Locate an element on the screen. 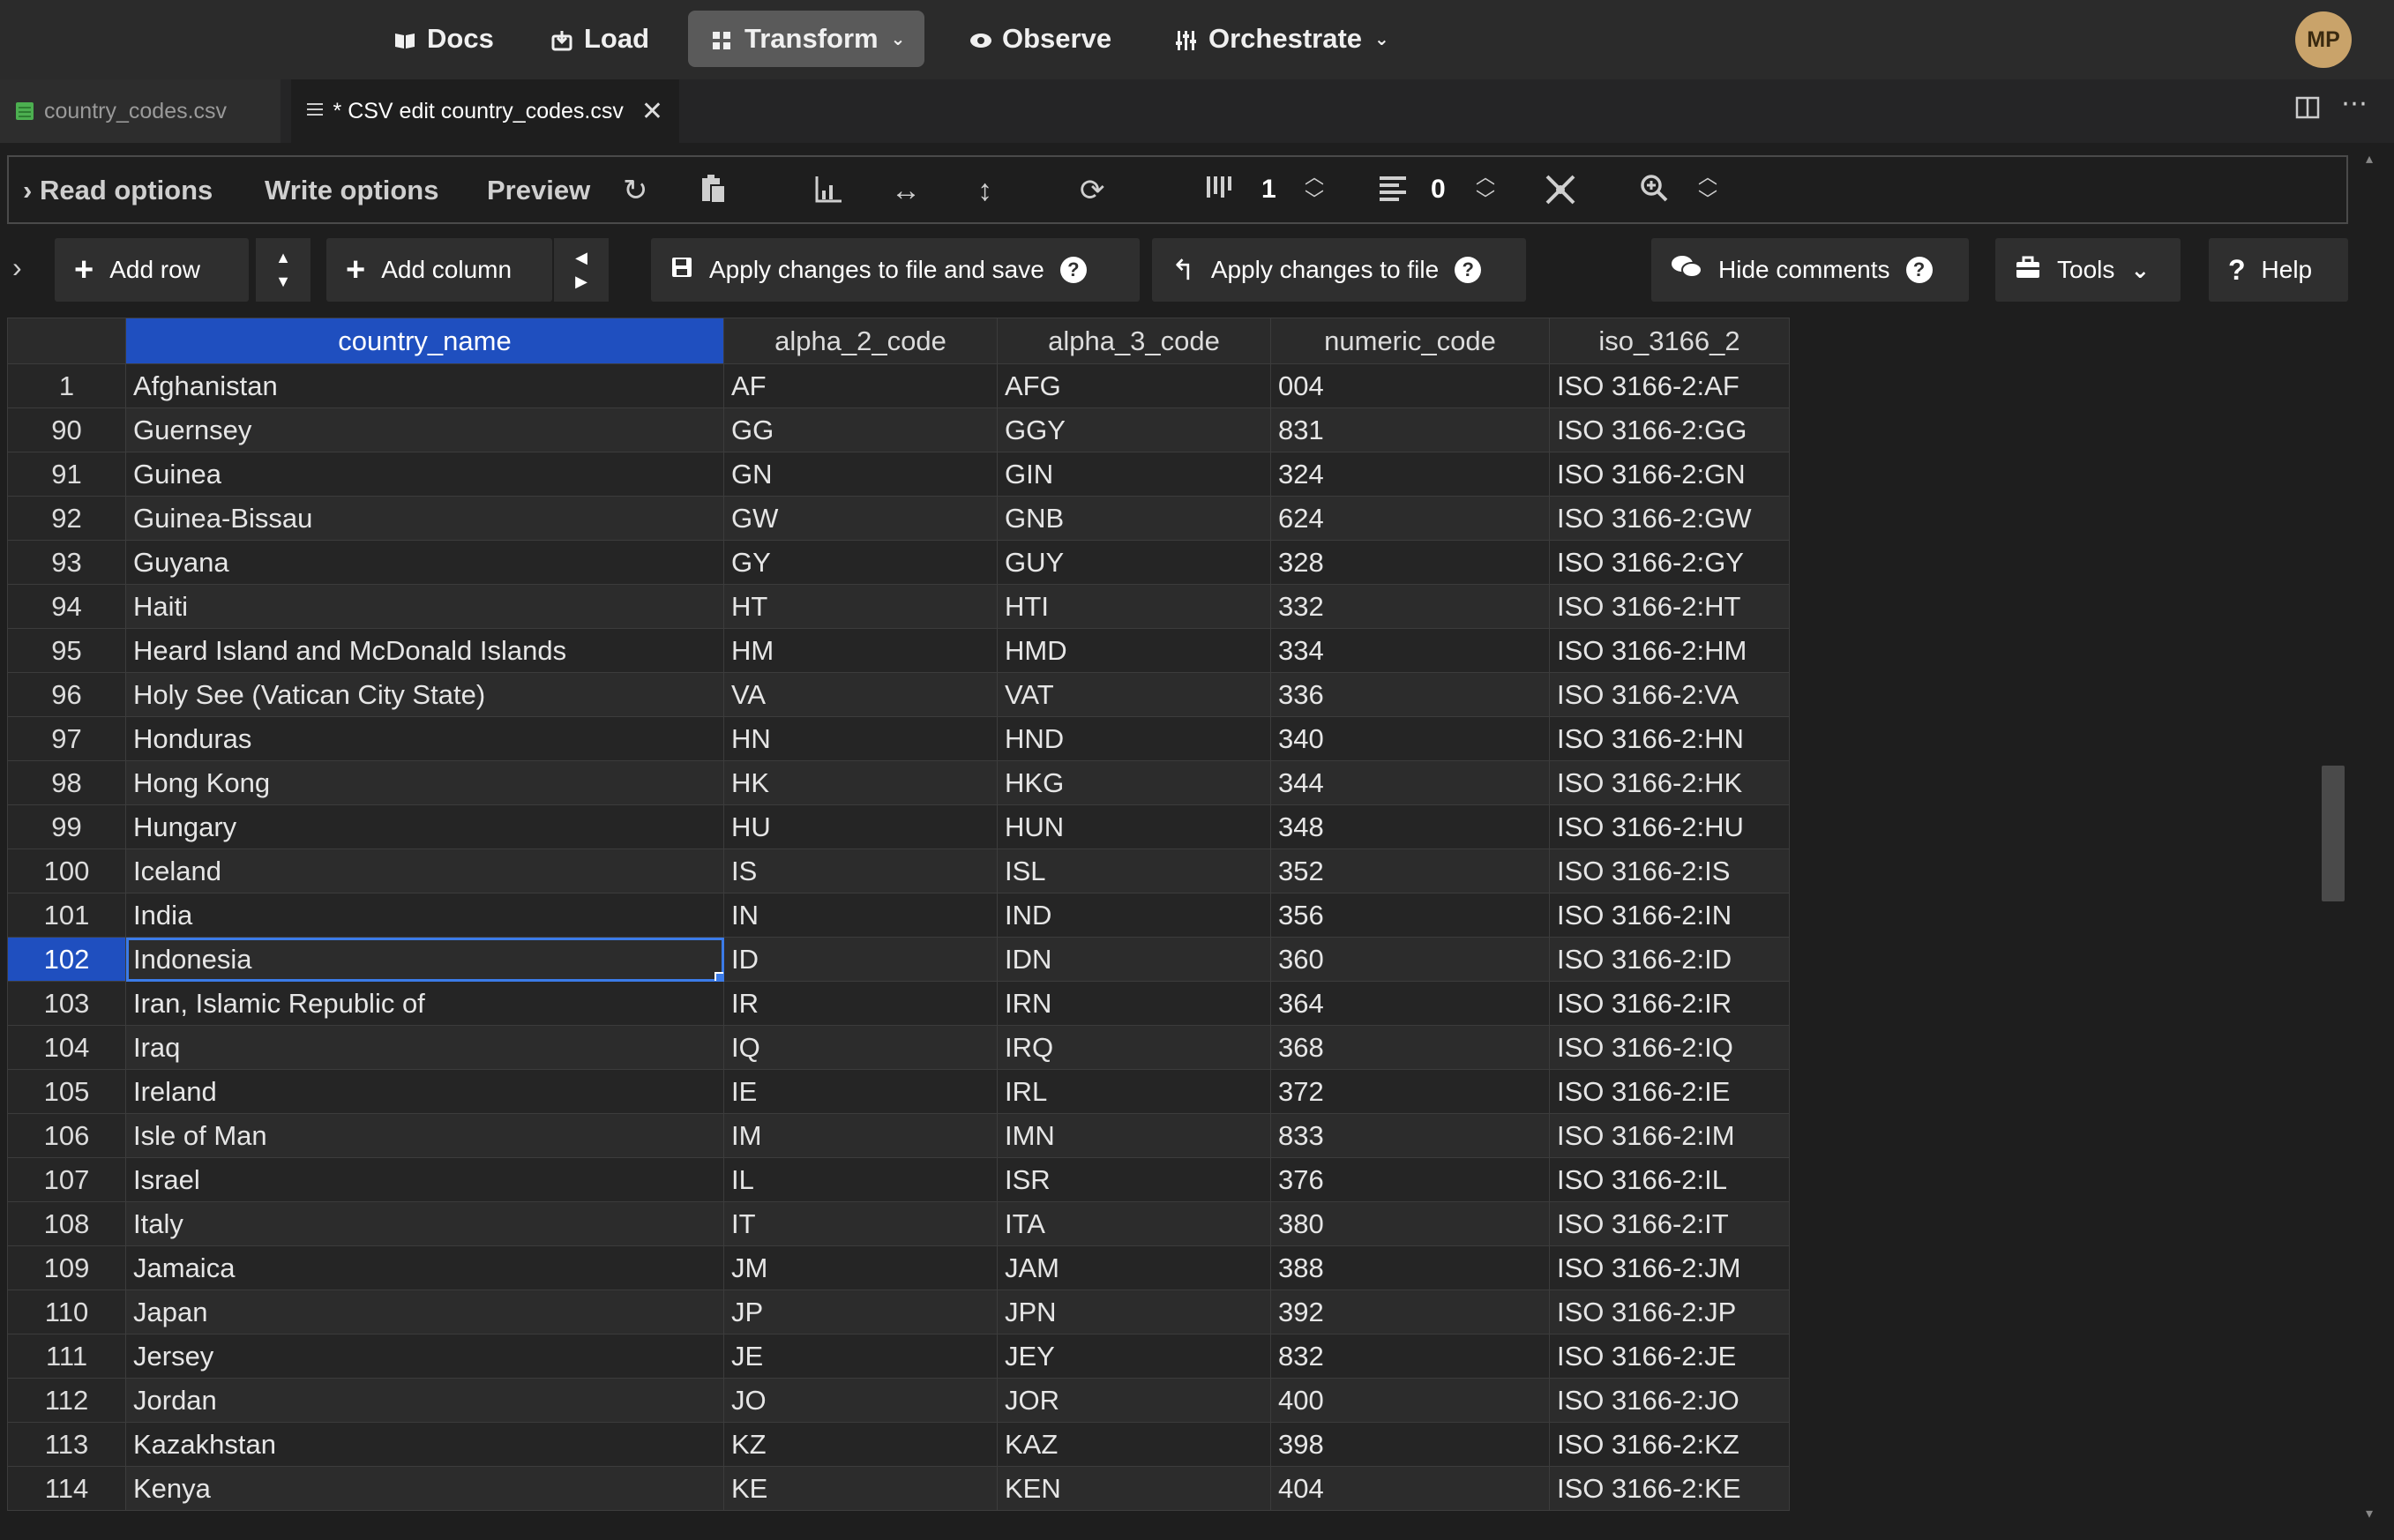 The width and height of the screenshot is (2394, 1540). cell-alpha-3-code: ISR is located at coordinates (1134, 1179).